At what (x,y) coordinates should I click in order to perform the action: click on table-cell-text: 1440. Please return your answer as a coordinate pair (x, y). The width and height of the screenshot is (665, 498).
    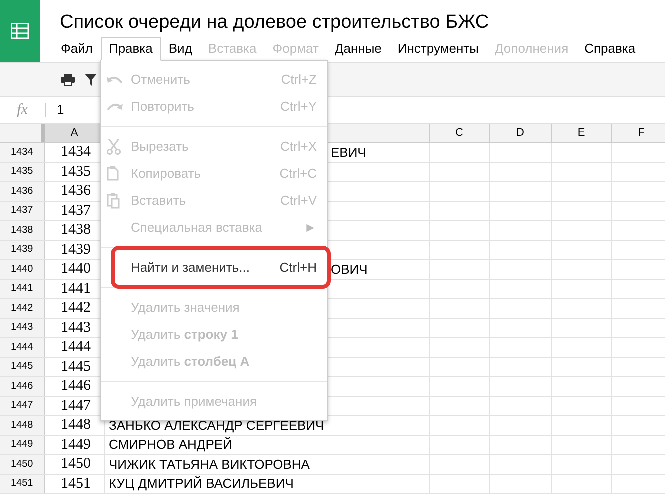
    Looking at the image, I should click on (75, 269).